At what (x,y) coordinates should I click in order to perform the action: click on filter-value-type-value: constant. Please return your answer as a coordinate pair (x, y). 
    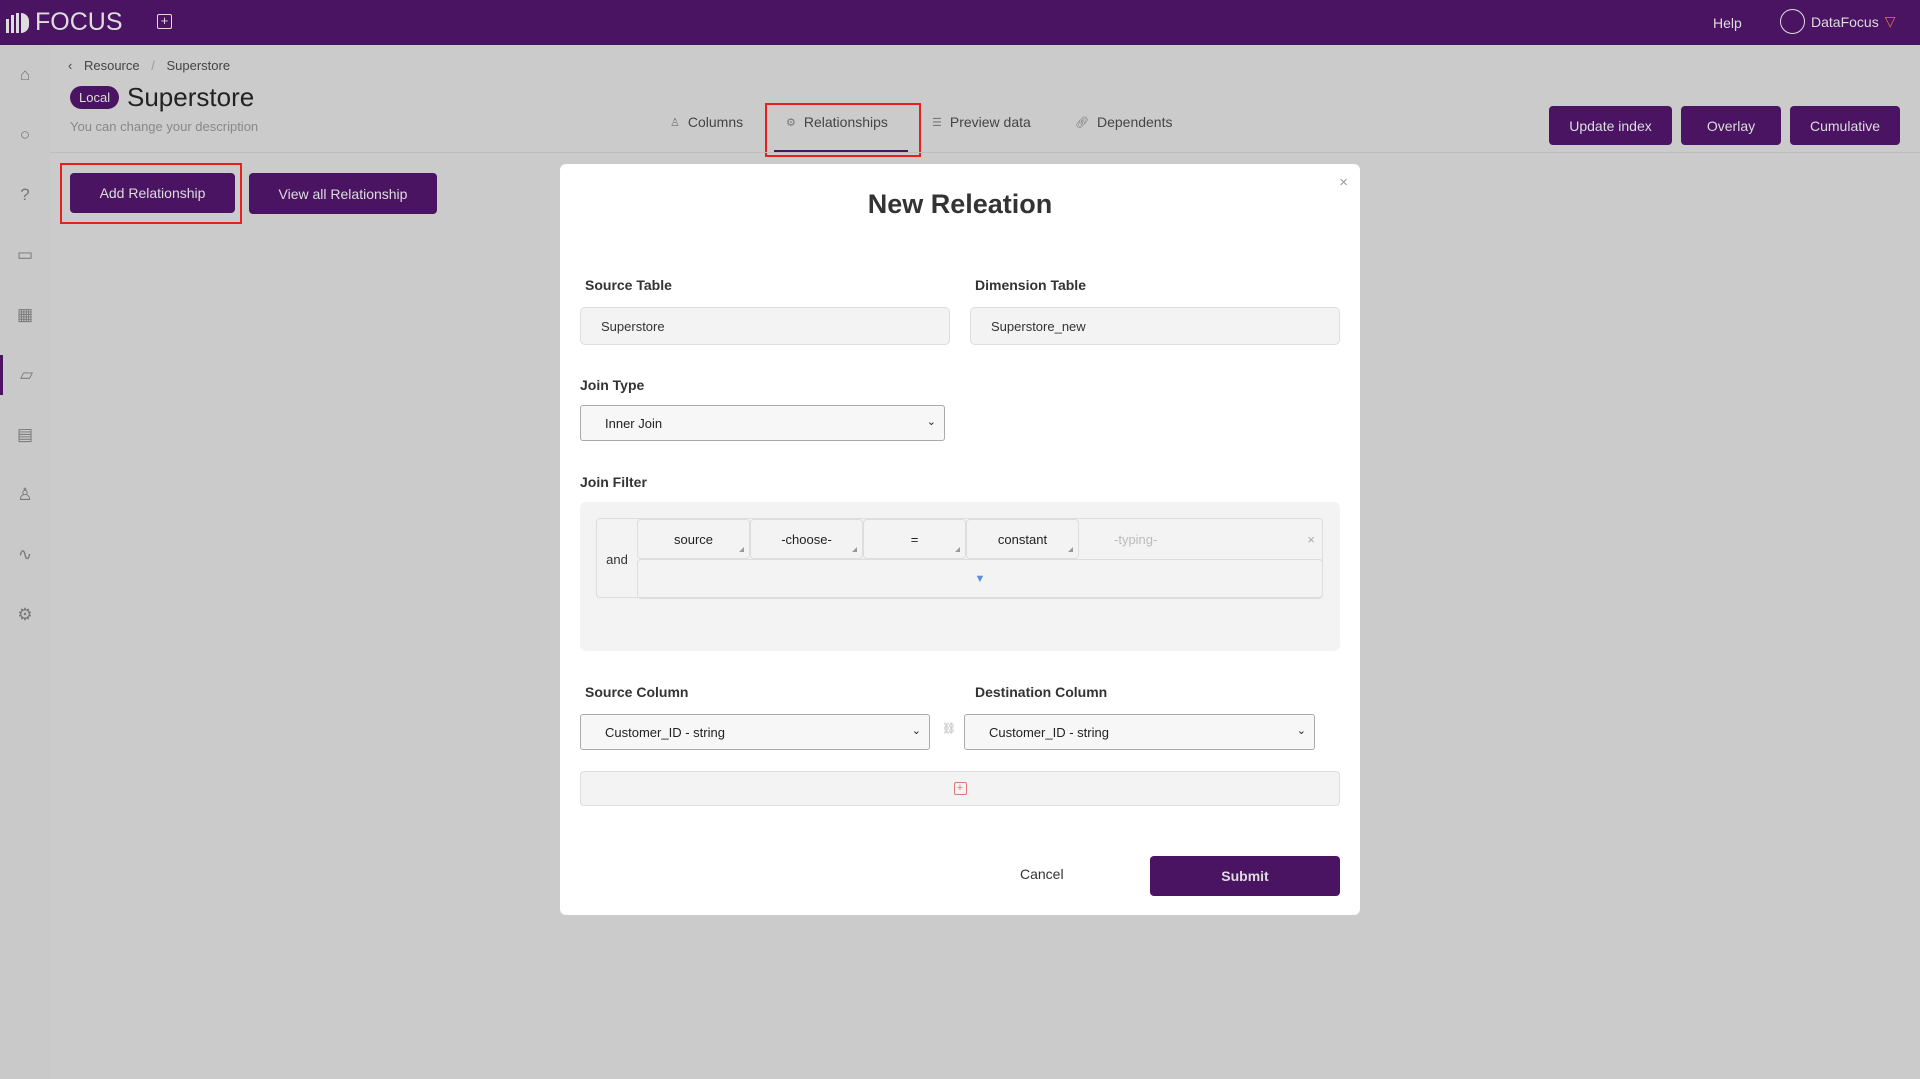
    Looking at the image, I should click on (1022, 539).